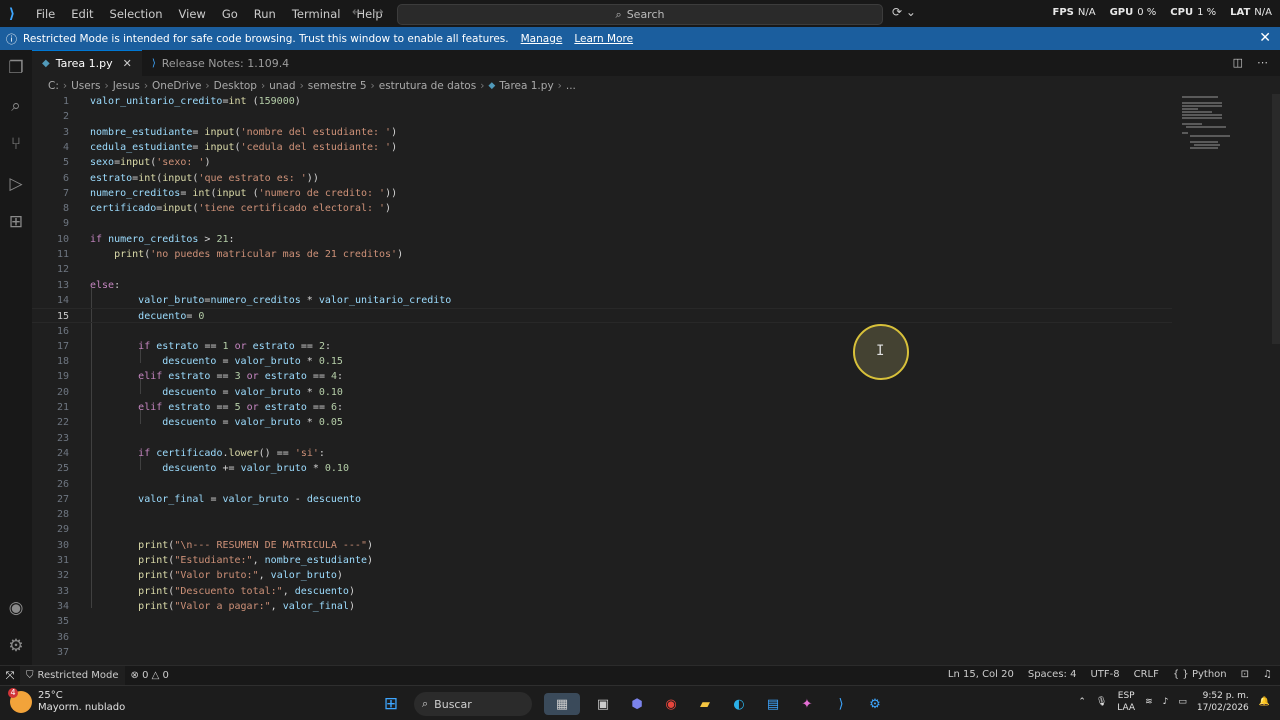 The width and height of the screenshot is (1280, 720). I want to click on recorder-icon: ⚙, so click(875, 704).